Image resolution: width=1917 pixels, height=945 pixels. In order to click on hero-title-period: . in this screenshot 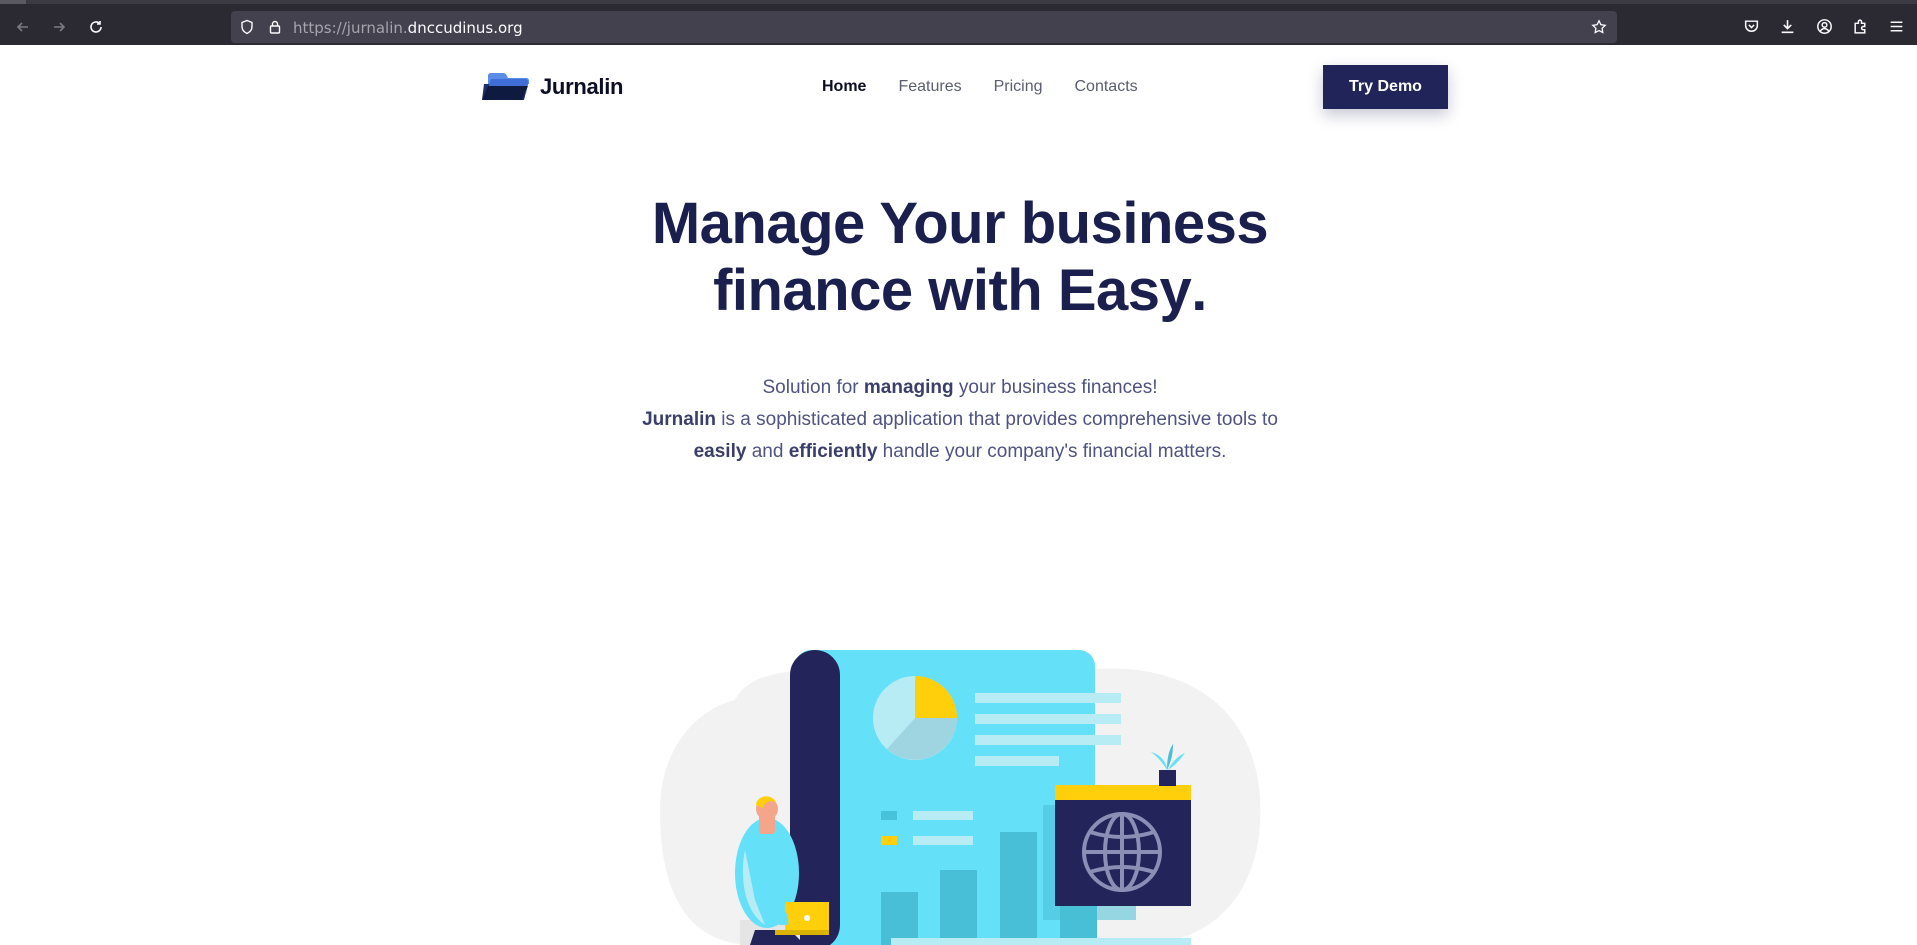, I will do `click(1199, 290)`.